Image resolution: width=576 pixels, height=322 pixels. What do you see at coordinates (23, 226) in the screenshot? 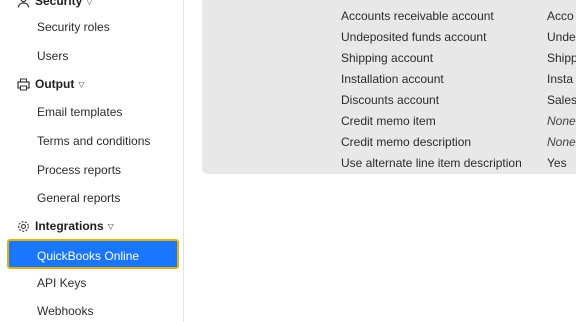
I see `gear-icon` at bounding box center [23, 226].